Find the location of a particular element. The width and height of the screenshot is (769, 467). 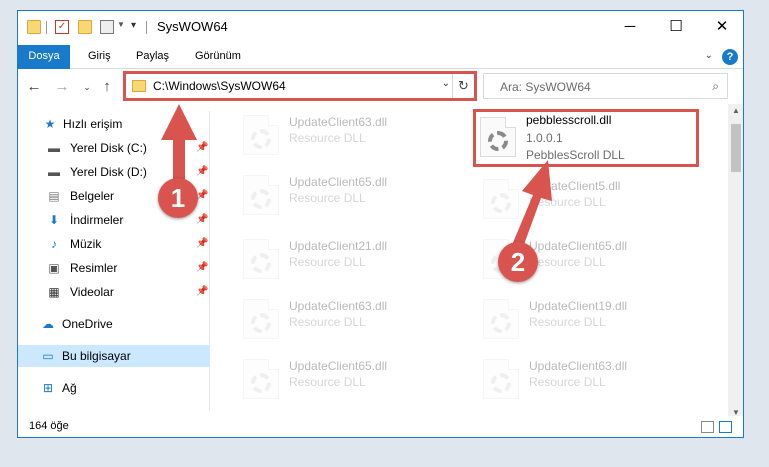

cloud-icon: ☁ is located at coordinates (48, 324).